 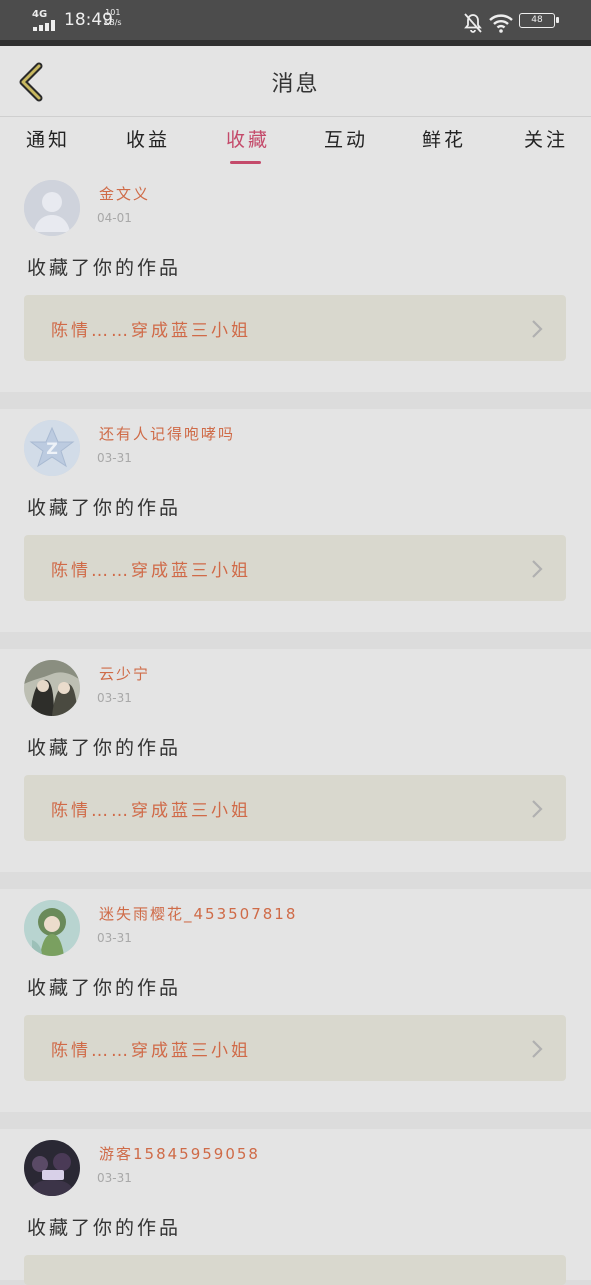 I want to click on battery-icon: 48, so click(x=539, y=20).